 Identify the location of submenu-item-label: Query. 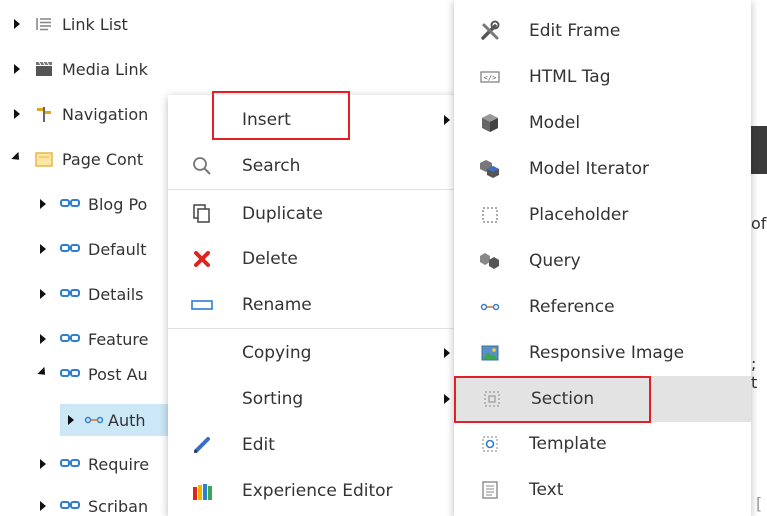
(555, 261).